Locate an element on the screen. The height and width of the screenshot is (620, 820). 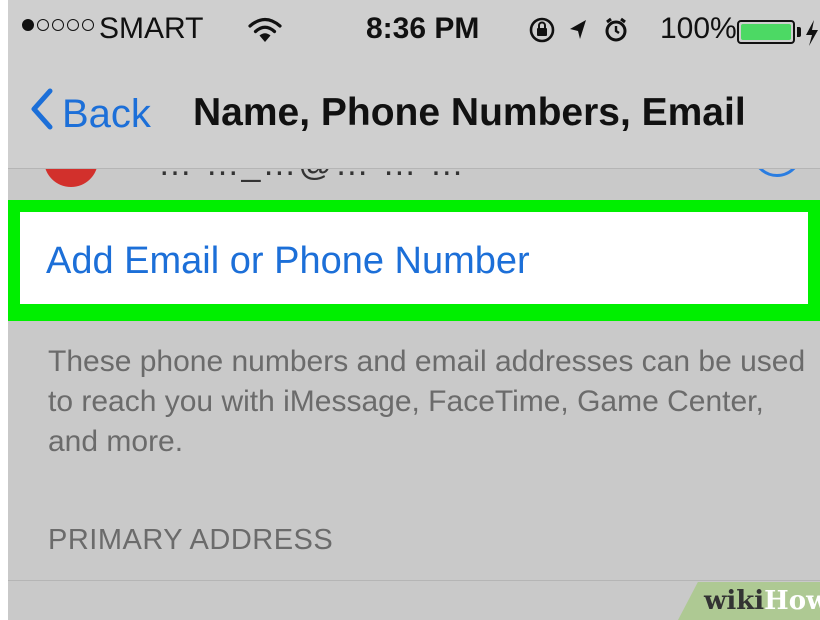
delete-icon is located at coordinates (71, 178).